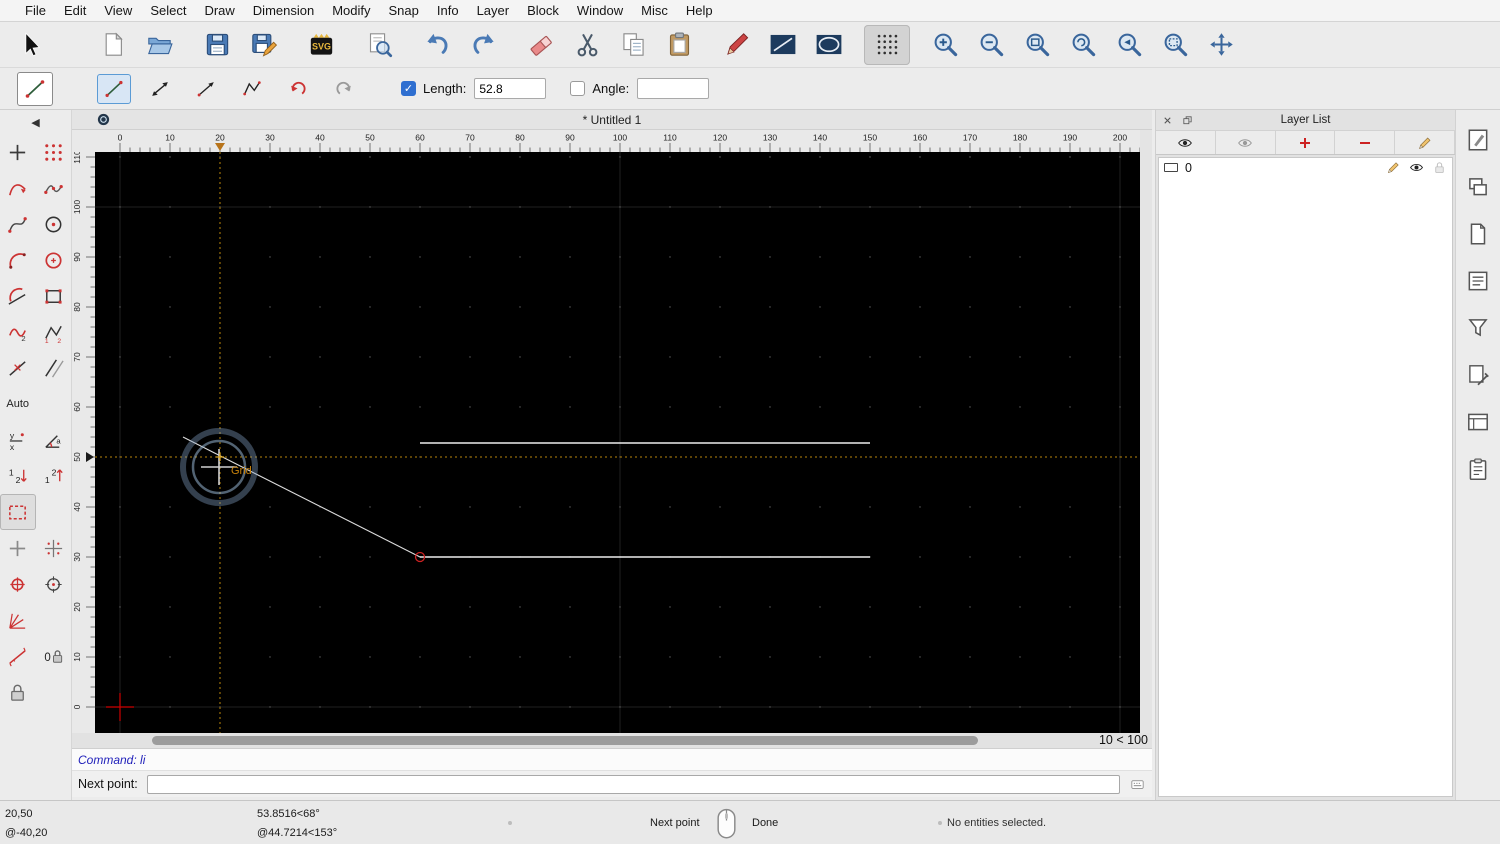 The image size is (1500, 844). Describe the element at coordinates (54, 584) in the screenshot. I see `snap-center` at that location.